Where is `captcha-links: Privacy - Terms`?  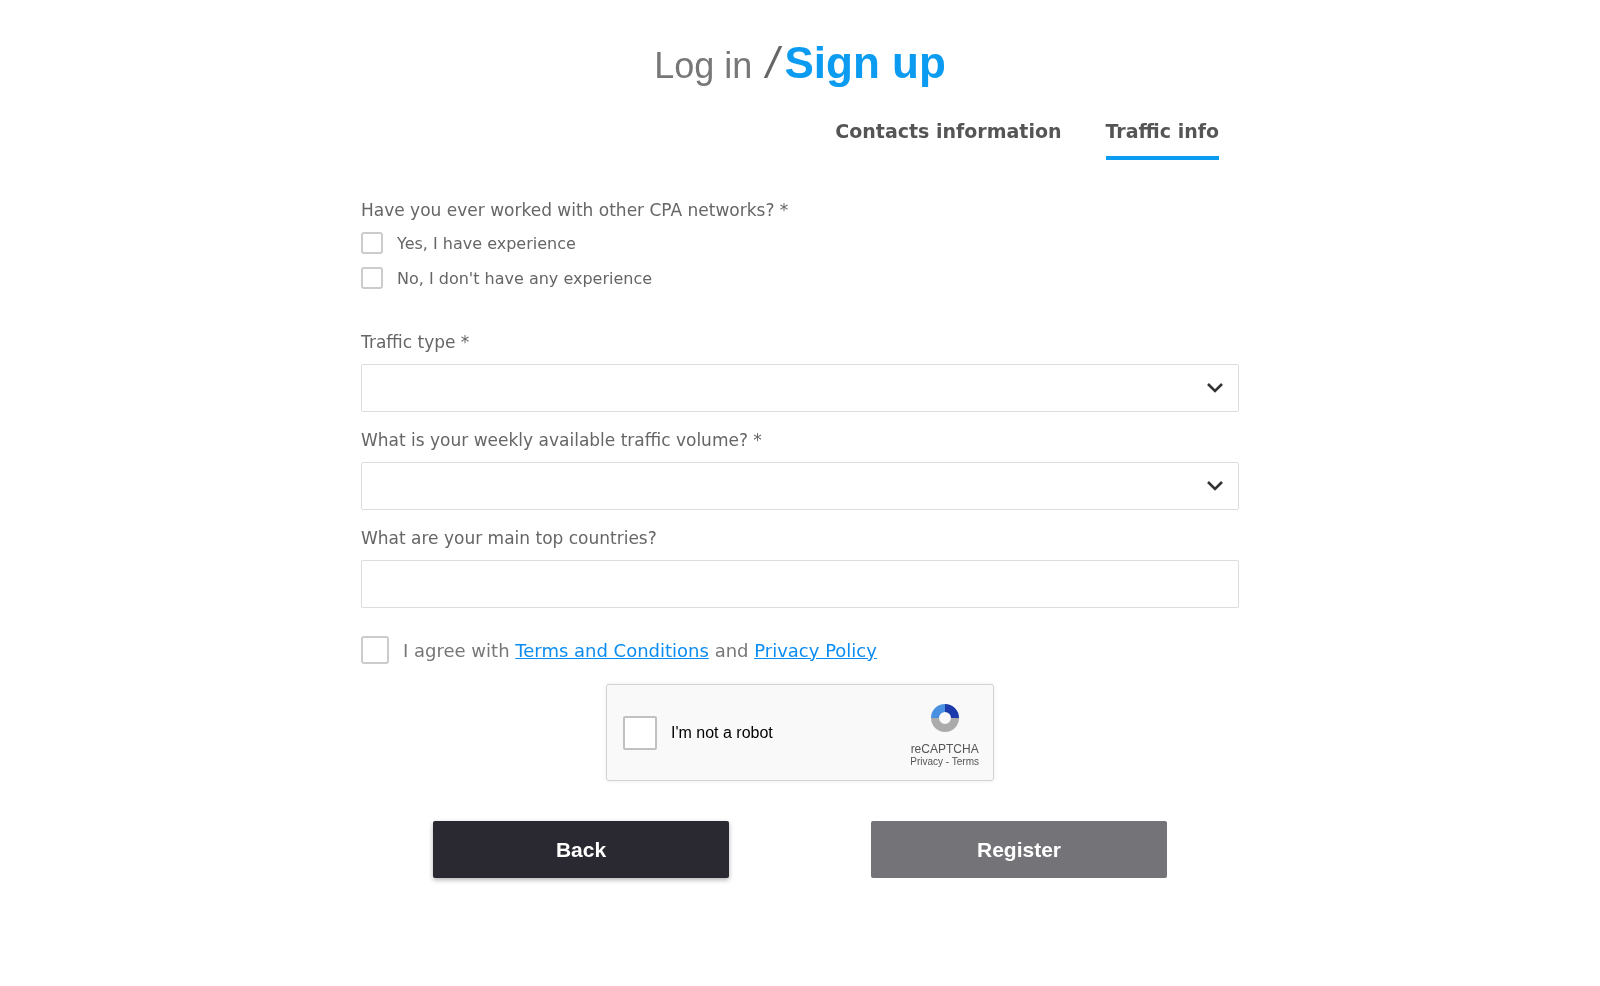
captcha-links: Privacy - Terms is located at coordinates (944, 761).